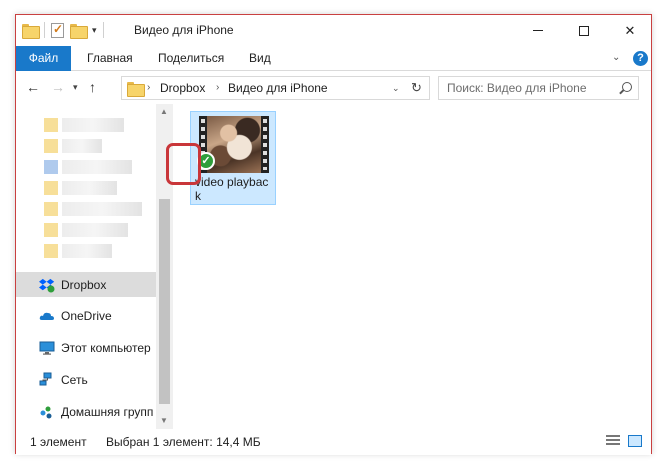 The height and width of the screenshot is (468, 668). Describe the element at coordinates (164, 111) in the screenshot. I see `scroll-up-icon: ▲` at that location.